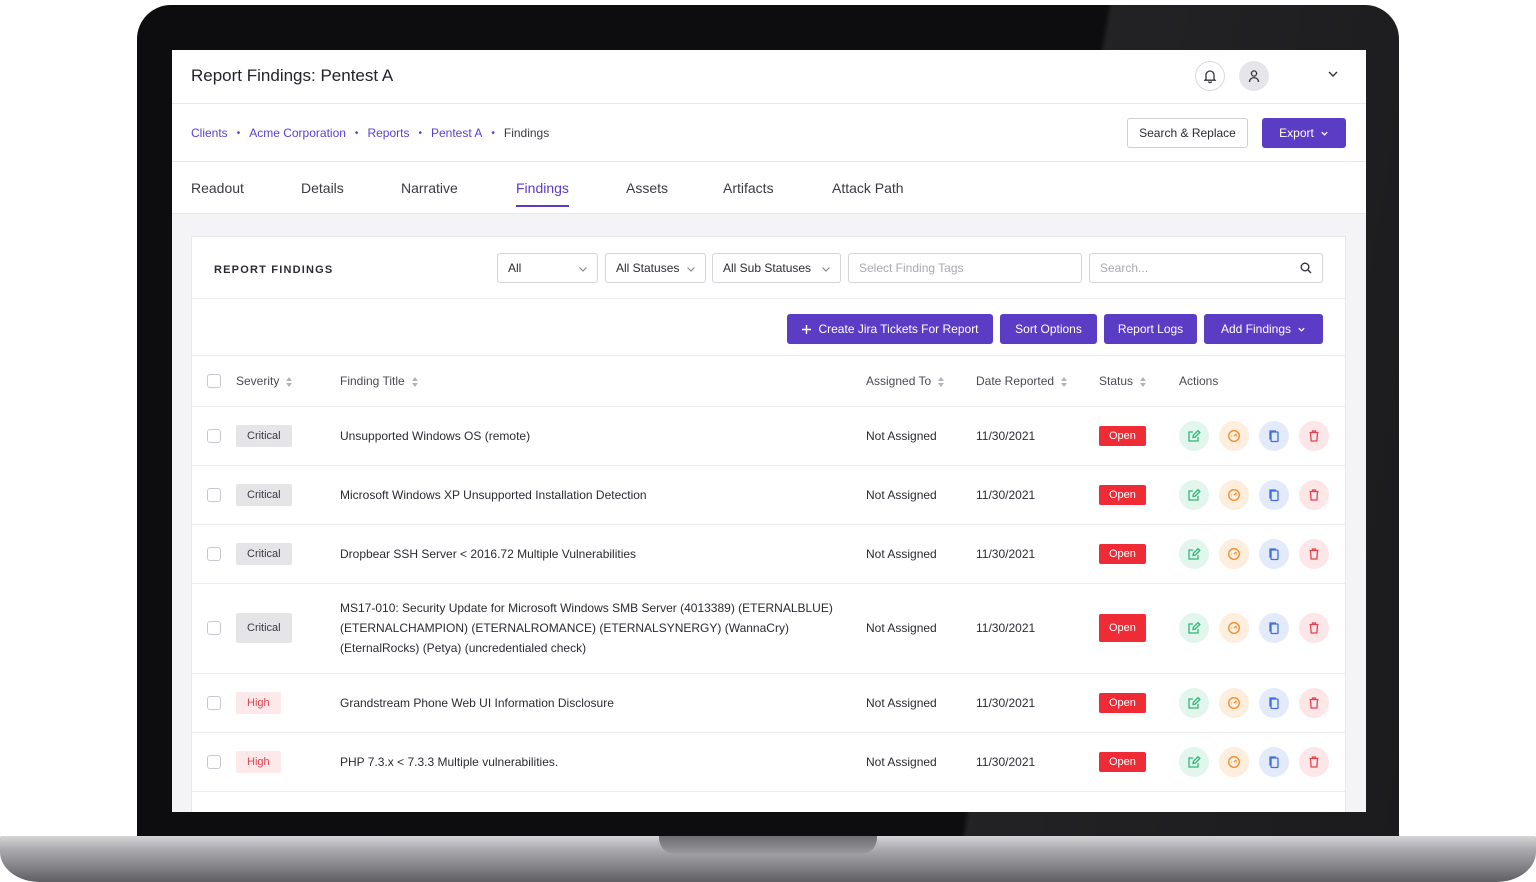 This screenshot has height=882, width=1536. I want to click on laptop-notch, so click(768, 845).